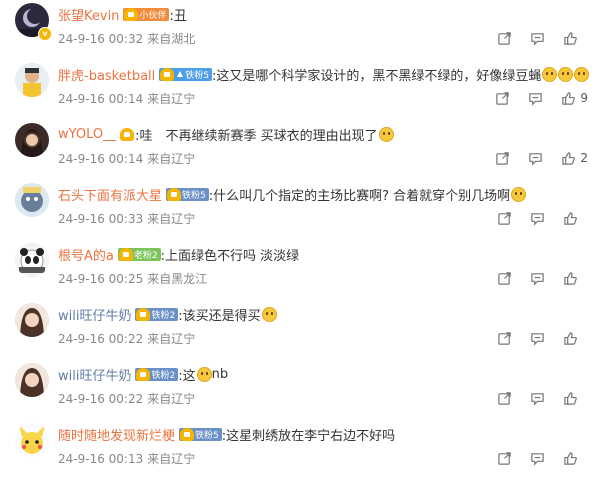 This screenshot has width=600, height=483. I want to click on timestamp: 24-9-16 00:14, so click(101, 99).